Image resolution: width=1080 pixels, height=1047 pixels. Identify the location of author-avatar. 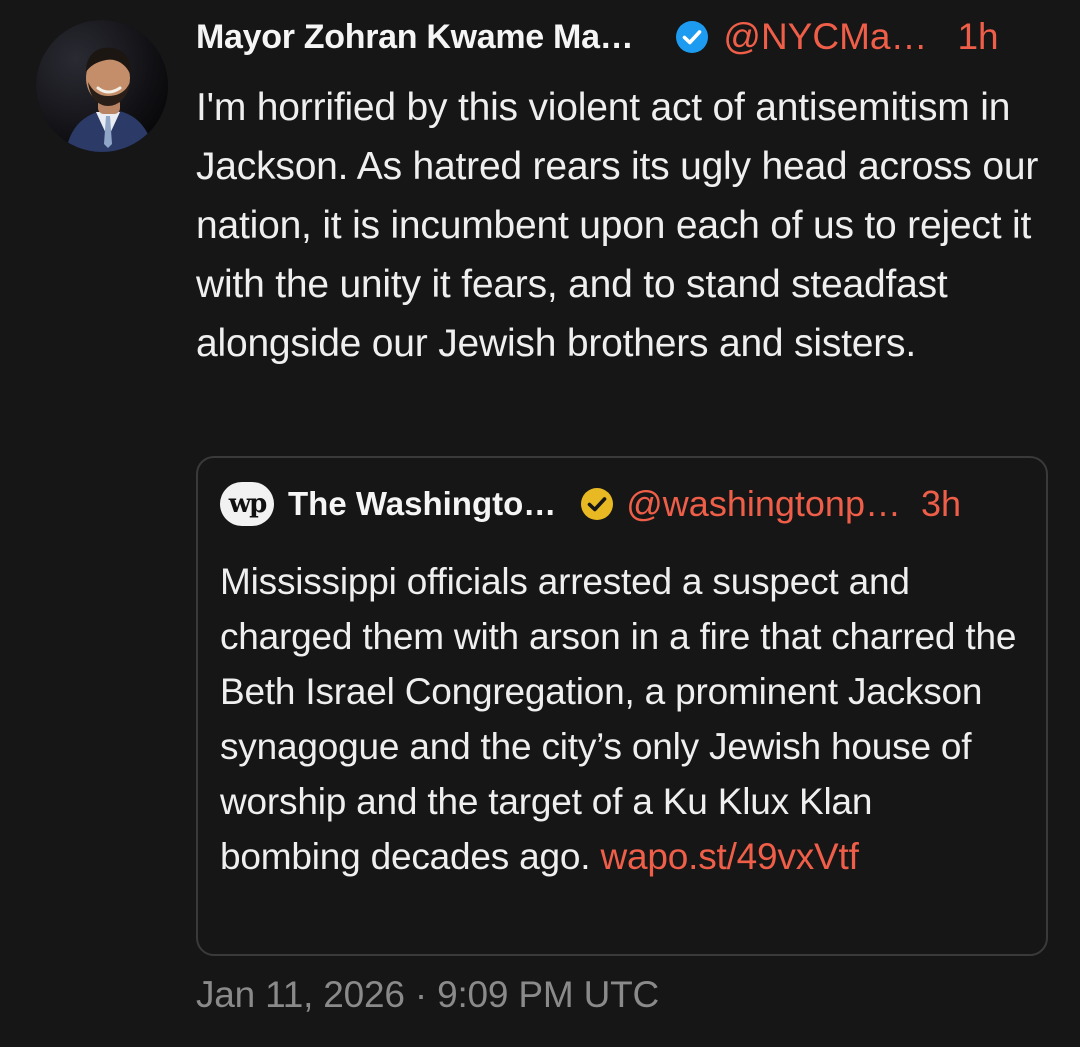
(102, 86).